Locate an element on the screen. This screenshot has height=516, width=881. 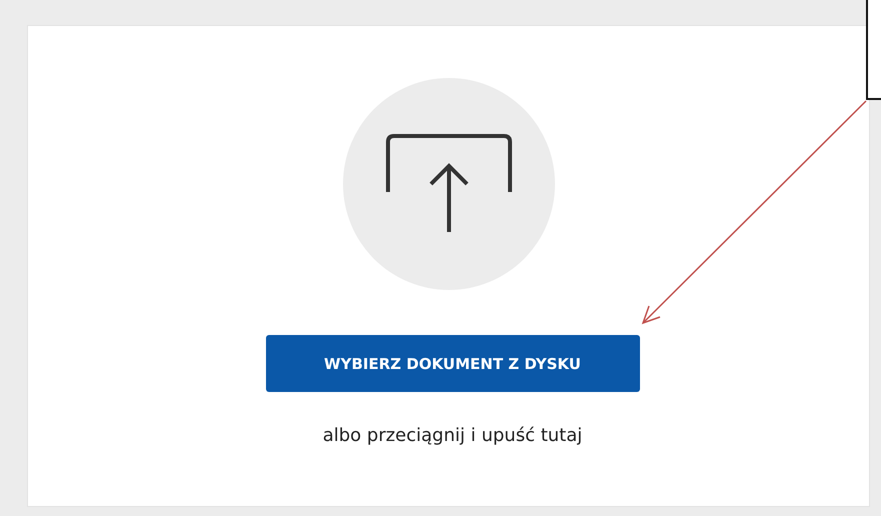
drop-hint-text: albo przeciągnij i upuść tutaj is located at coordinates (452, 435).